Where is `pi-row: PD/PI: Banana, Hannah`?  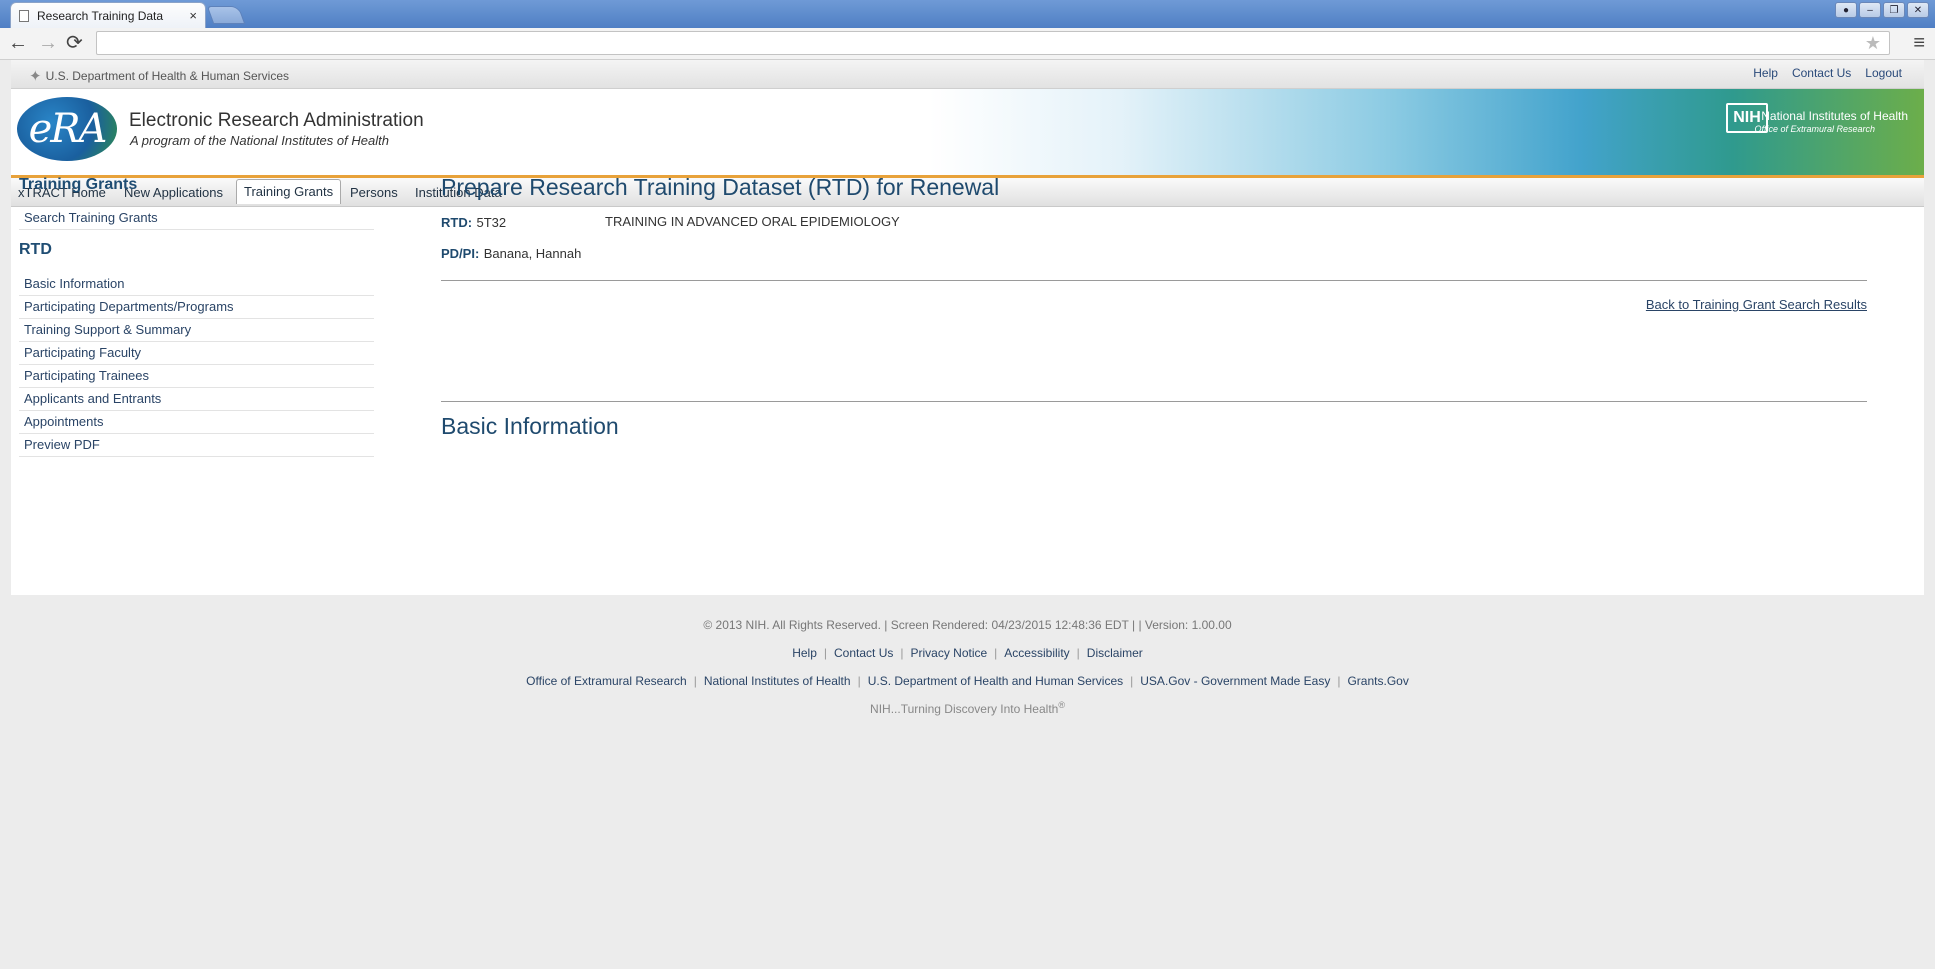
pi-row: PD/PI: Banana, Hannah is located at coordinates (511, 254).